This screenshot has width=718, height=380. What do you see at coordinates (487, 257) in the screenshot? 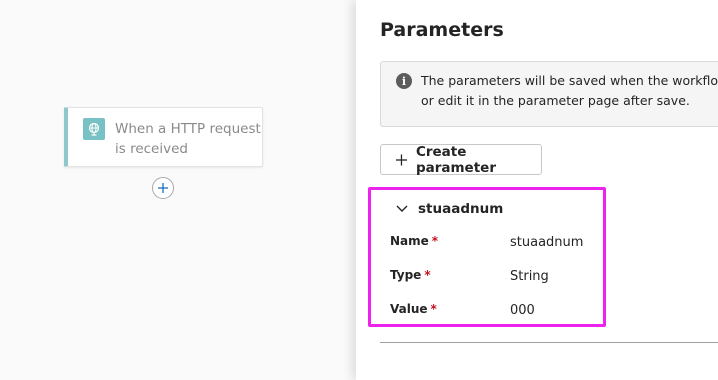
I see `highlight-box` at bounding box center [487, 257].